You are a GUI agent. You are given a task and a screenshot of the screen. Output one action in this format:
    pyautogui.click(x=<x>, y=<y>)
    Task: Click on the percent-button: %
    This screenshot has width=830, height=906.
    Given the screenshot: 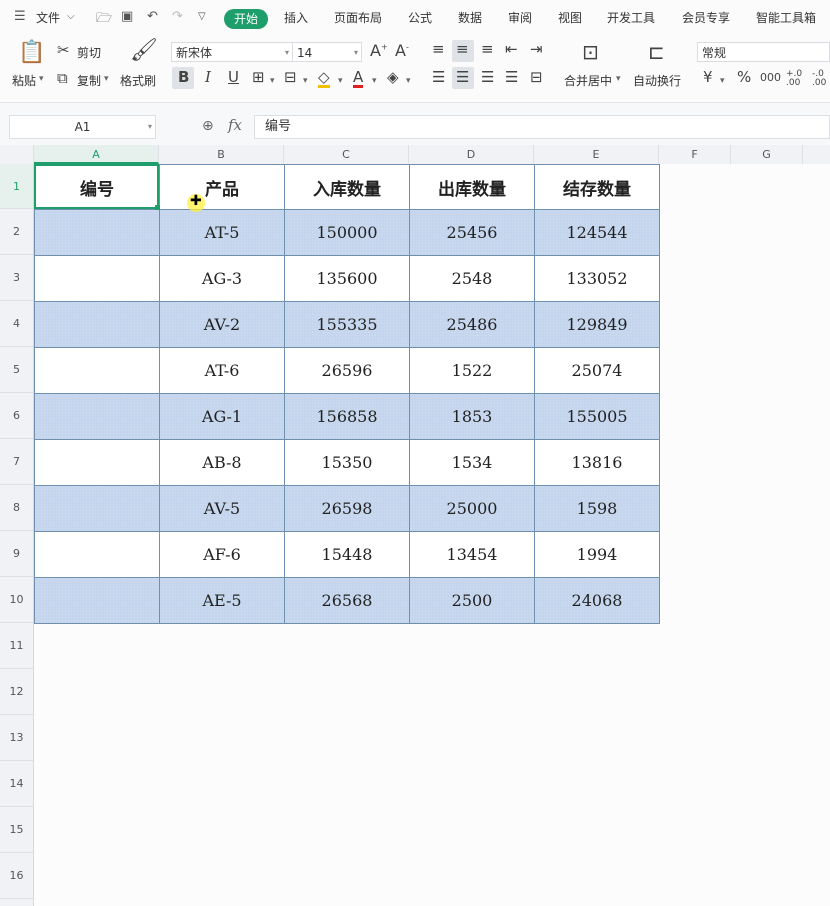 What is the action you would take?
    pyautogui.click(x=744, y=77)
    